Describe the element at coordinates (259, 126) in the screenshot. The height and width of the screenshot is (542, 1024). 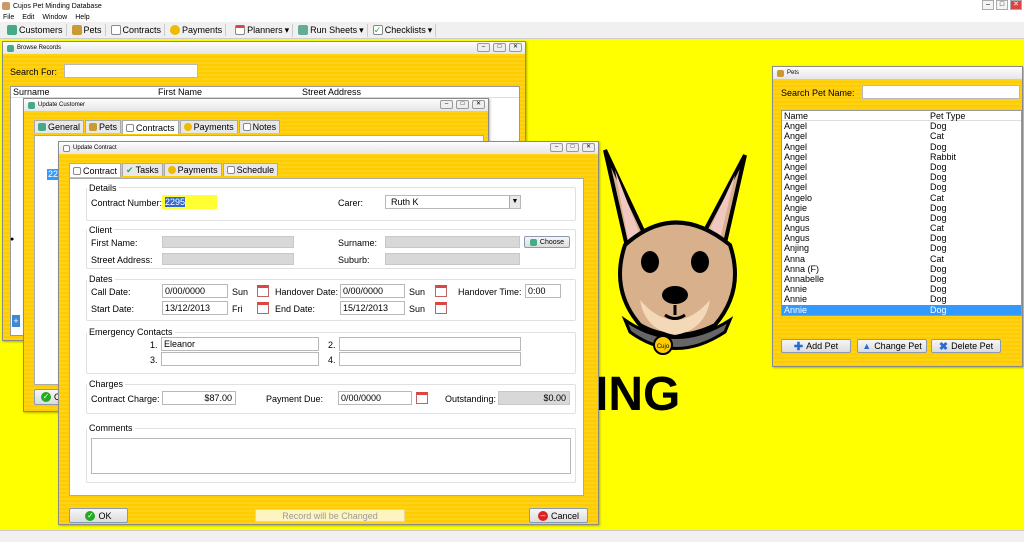
I see `tab-notes: Notes` at that location.